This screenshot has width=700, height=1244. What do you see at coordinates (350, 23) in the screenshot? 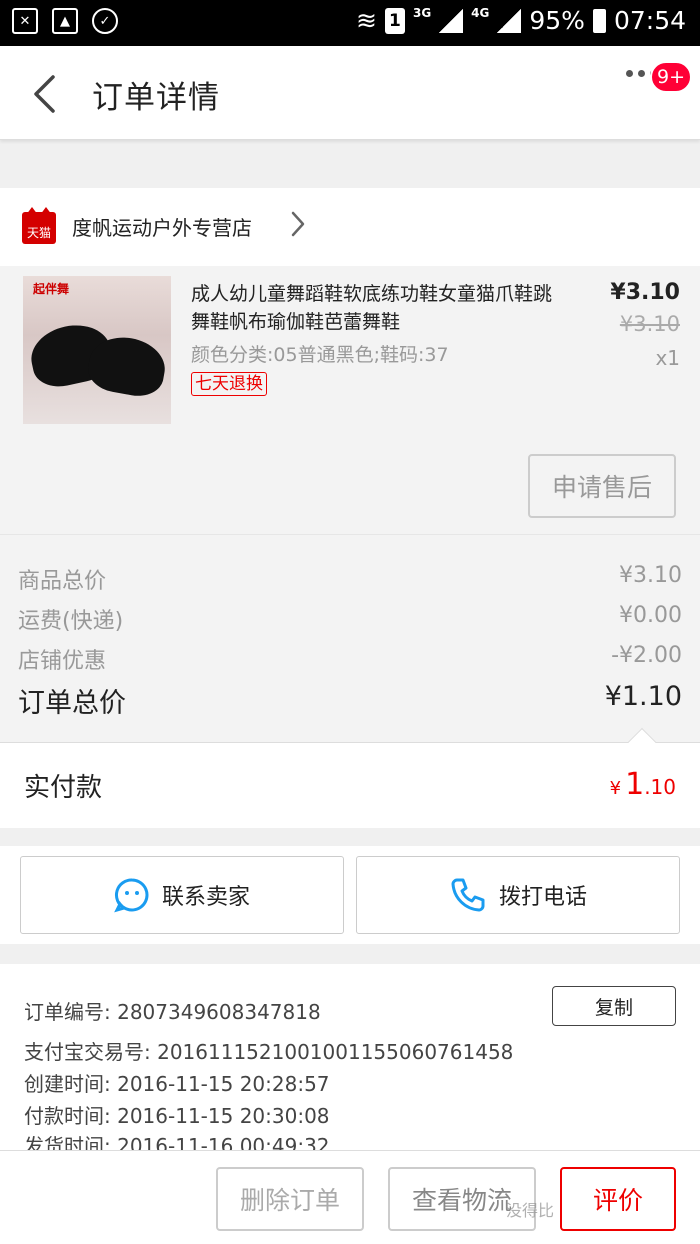
I see `status-bar: ✕ ▲ ✓ ≋ 1 3G 4G 95% 07:54` at bounding box center [350, 23].